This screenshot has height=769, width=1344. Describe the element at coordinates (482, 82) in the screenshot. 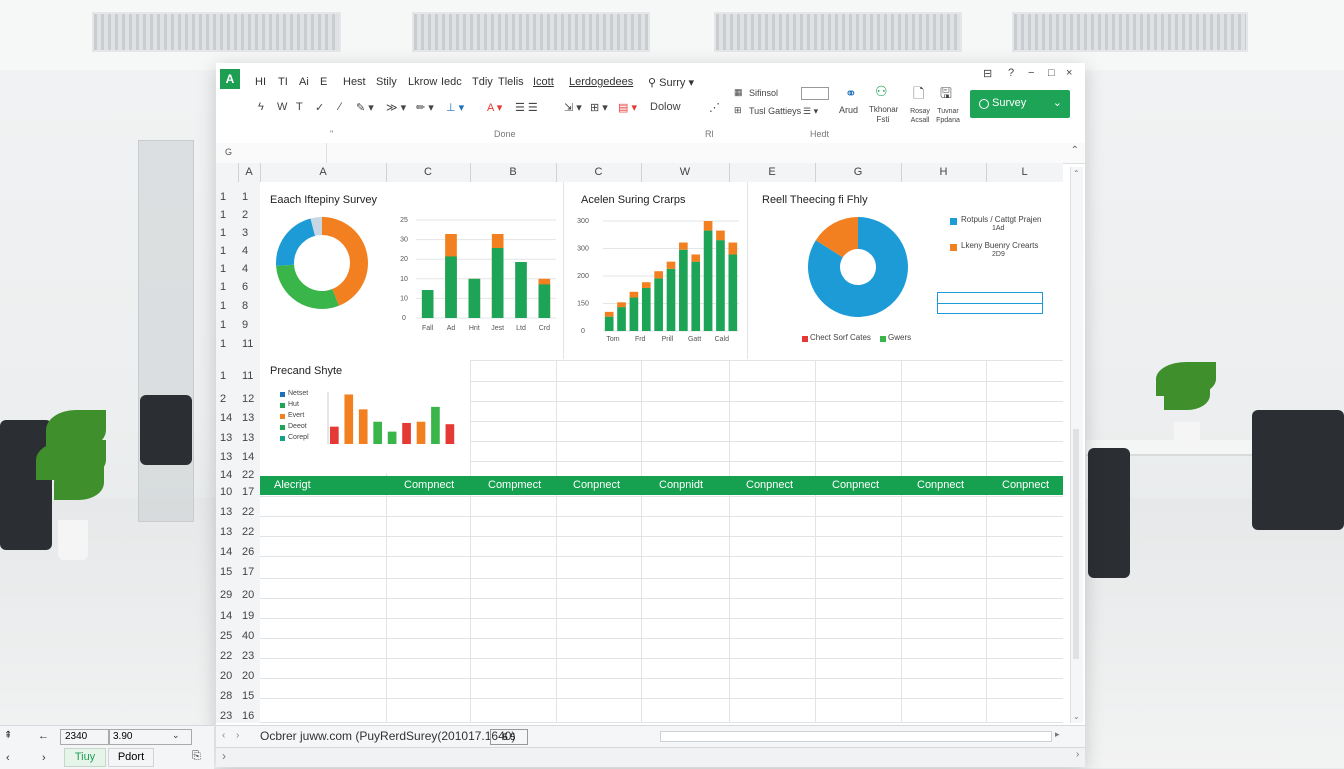

I see `menu-item: Tdiy` at that location.